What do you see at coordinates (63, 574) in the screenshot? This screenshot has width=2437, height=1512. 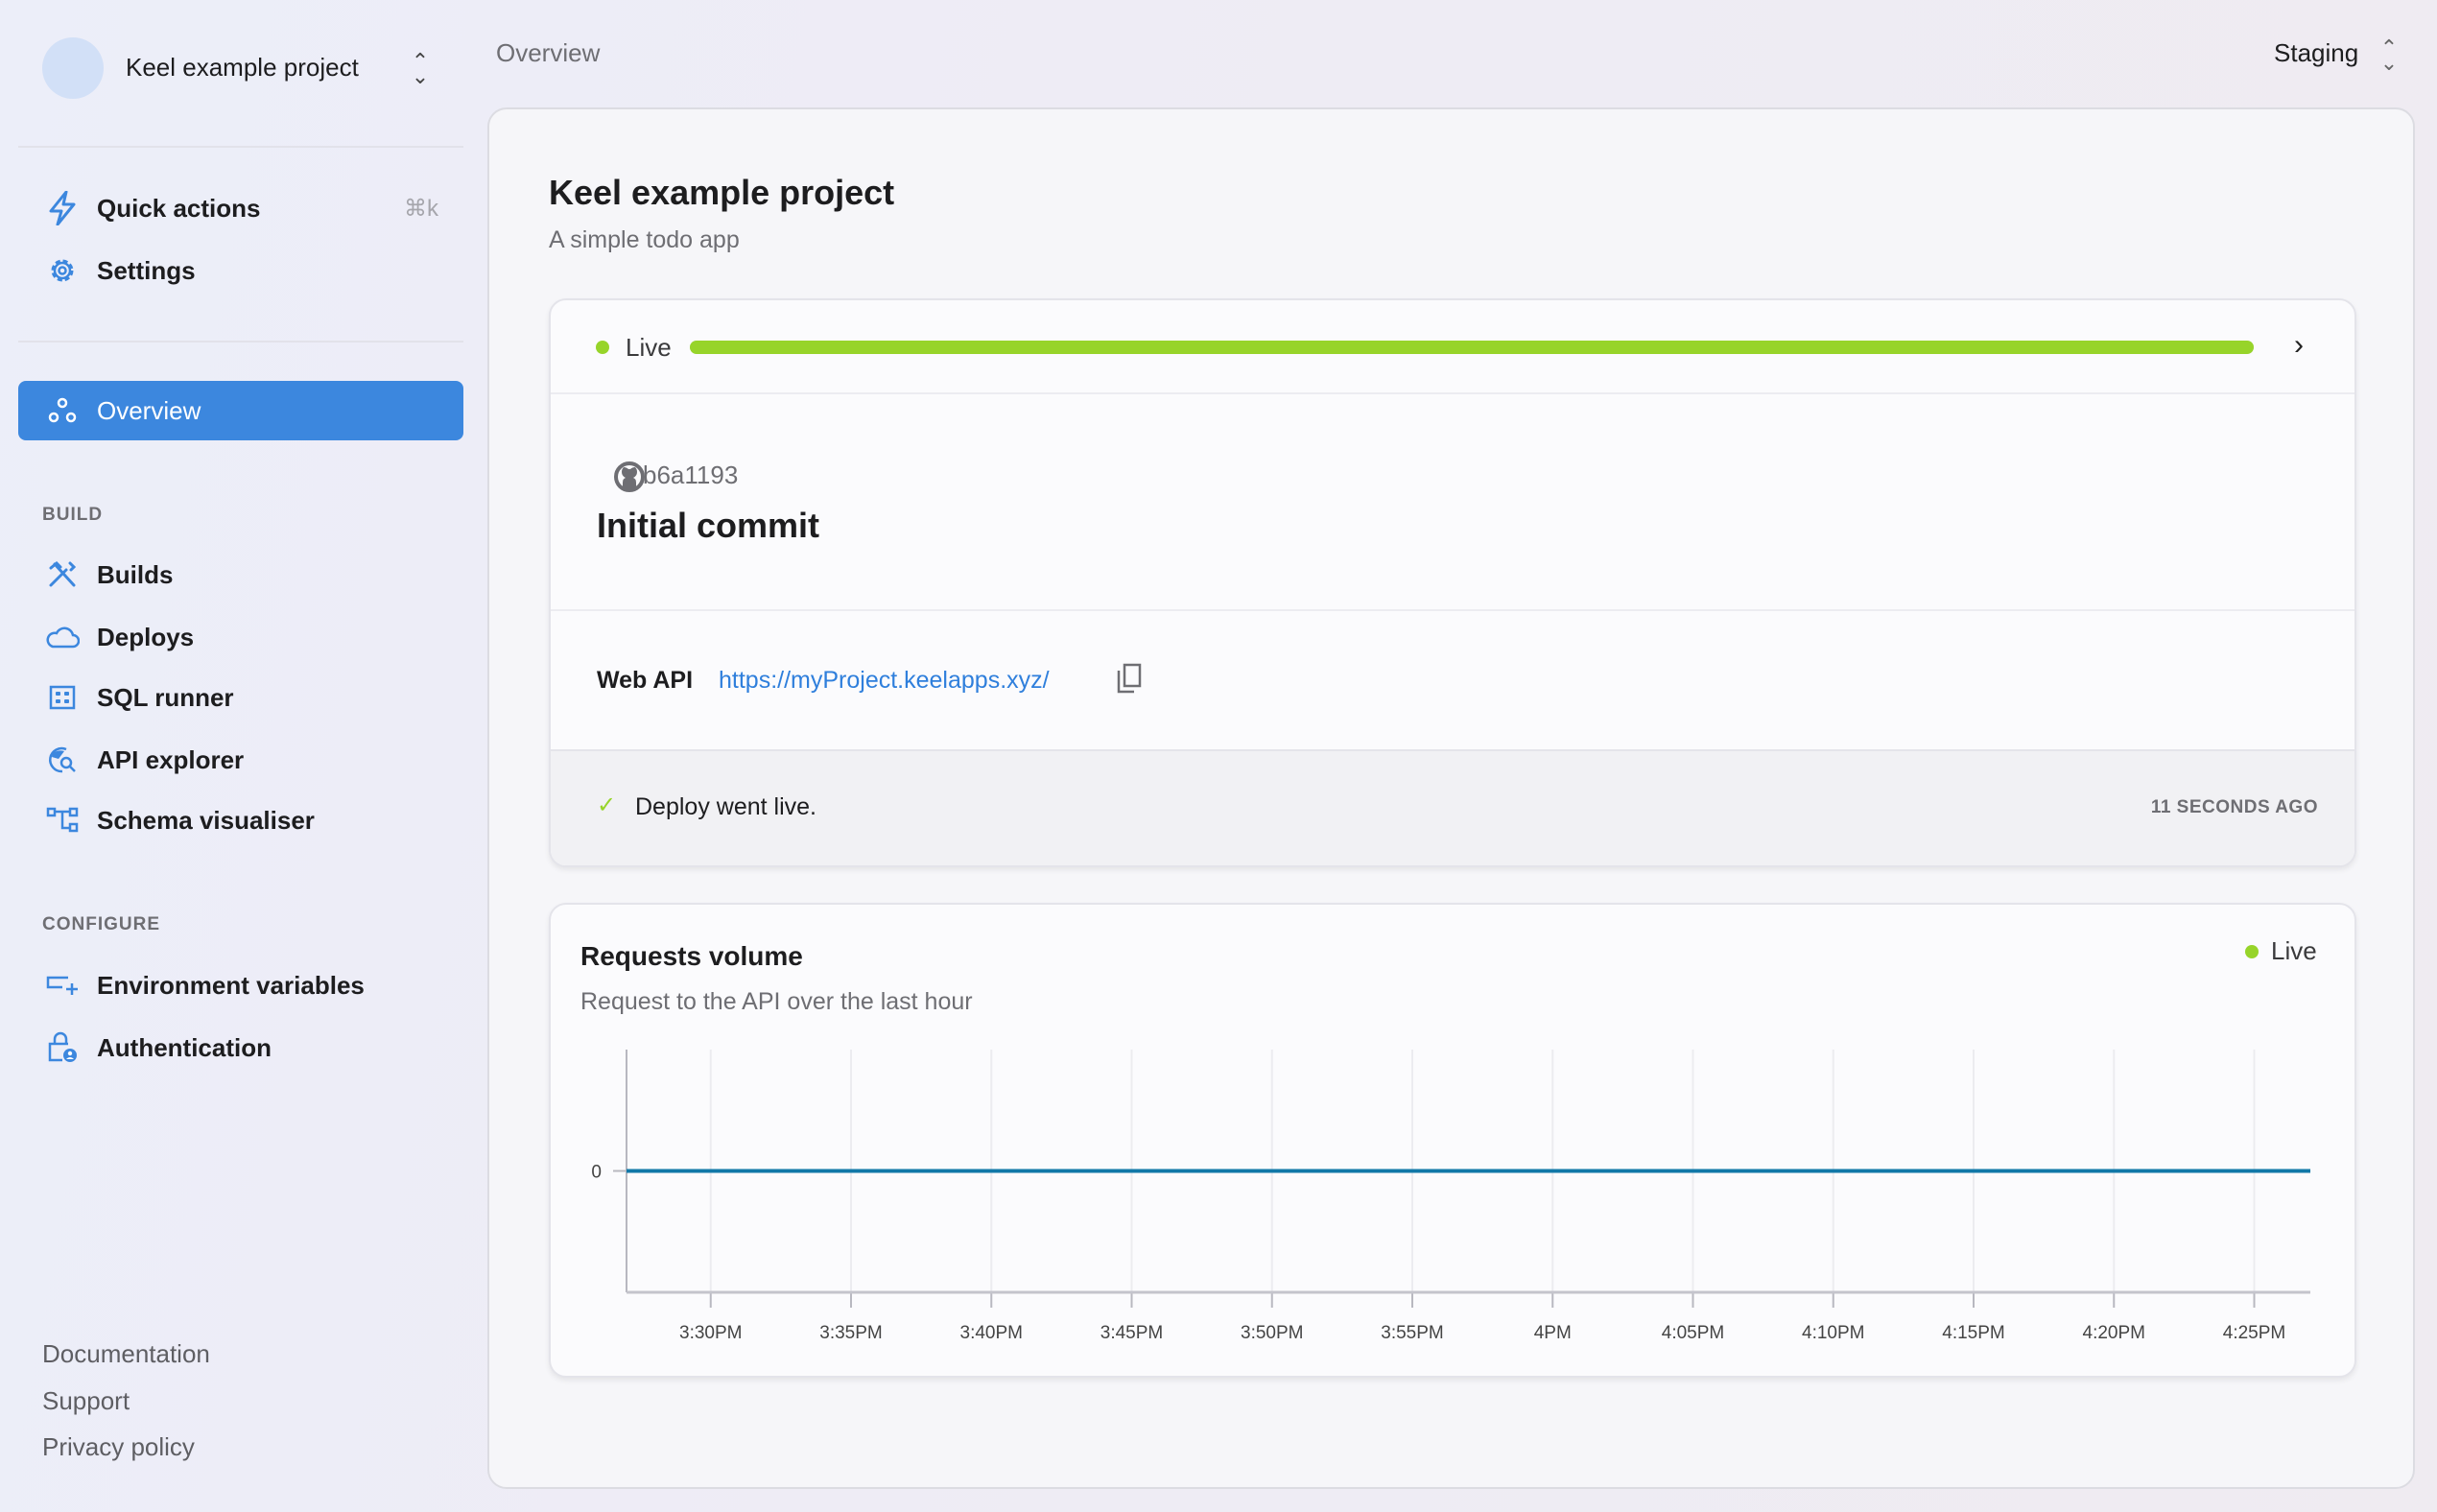 I see `tools-icon` at bounding box center [63, 574].